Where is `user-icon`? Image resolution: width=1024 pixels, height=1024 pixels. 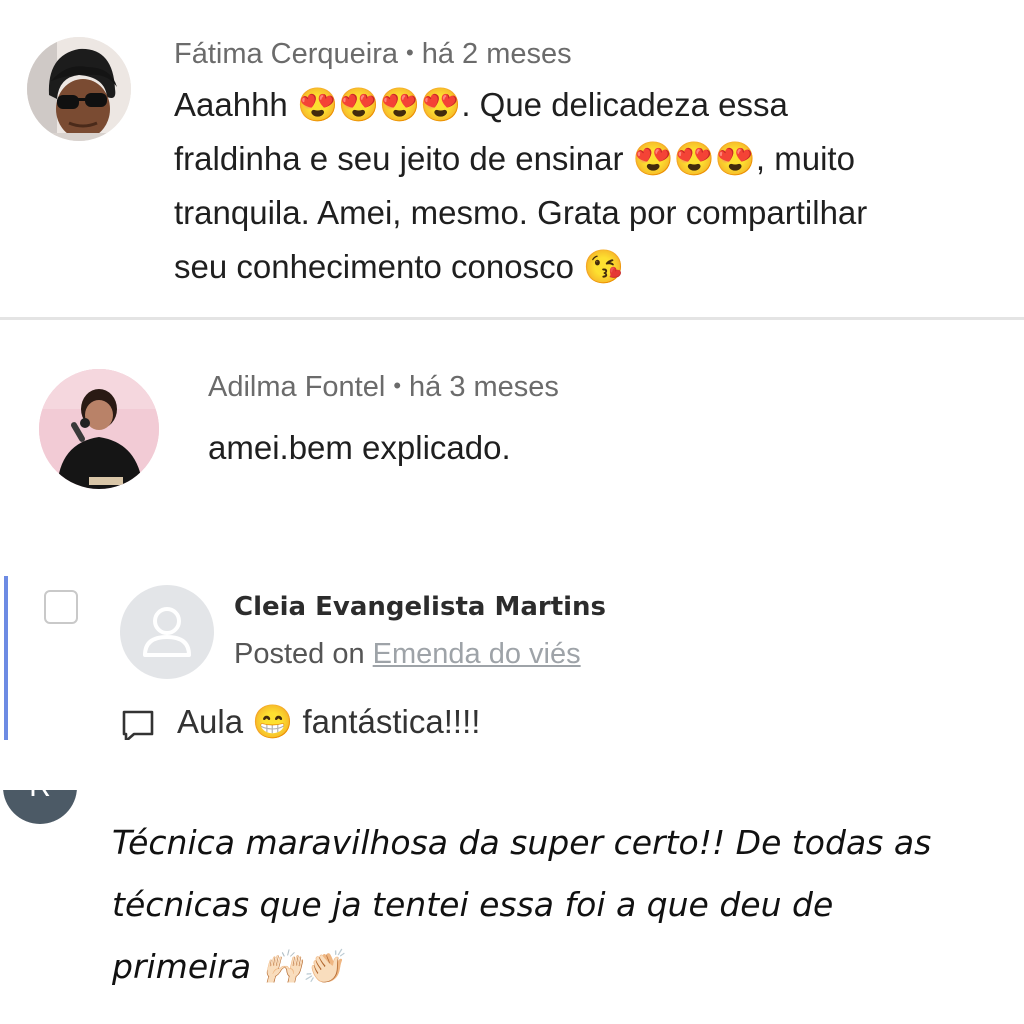
user-icon is located at coordinates (167, 632).